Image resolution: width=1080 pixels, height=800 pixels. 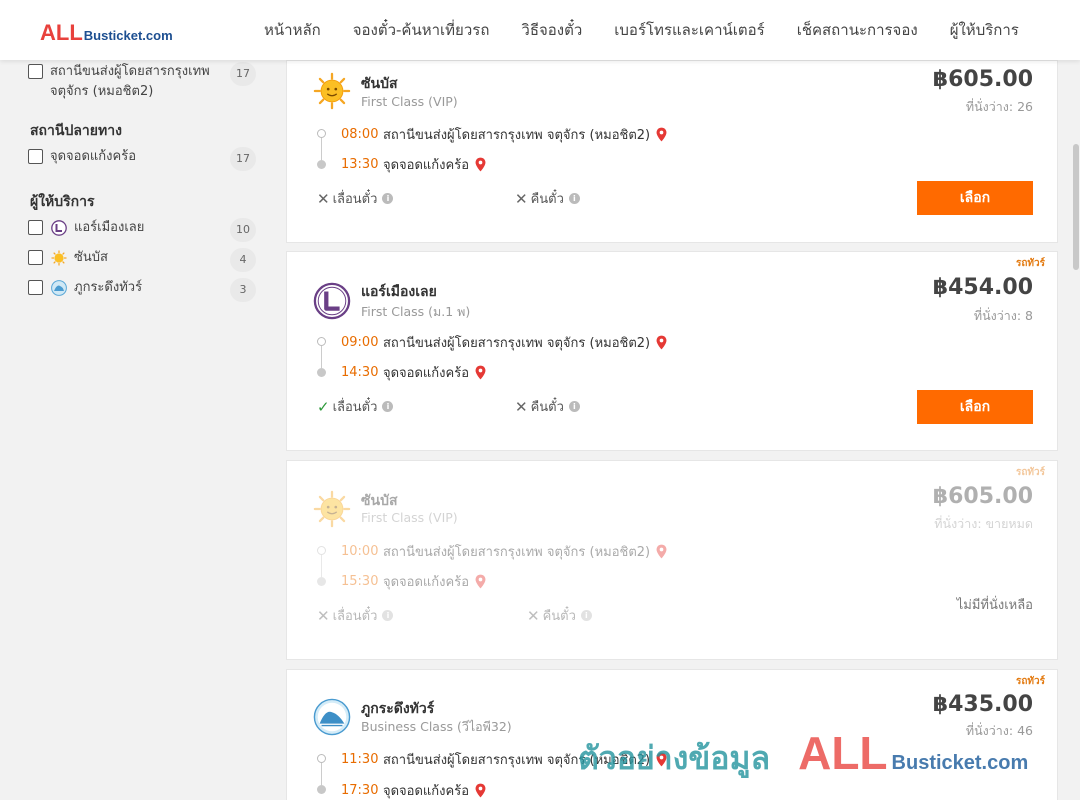 I want to click on filter-operator-item: แอร์เมืองเลย 10, so click(x=142, y=230).